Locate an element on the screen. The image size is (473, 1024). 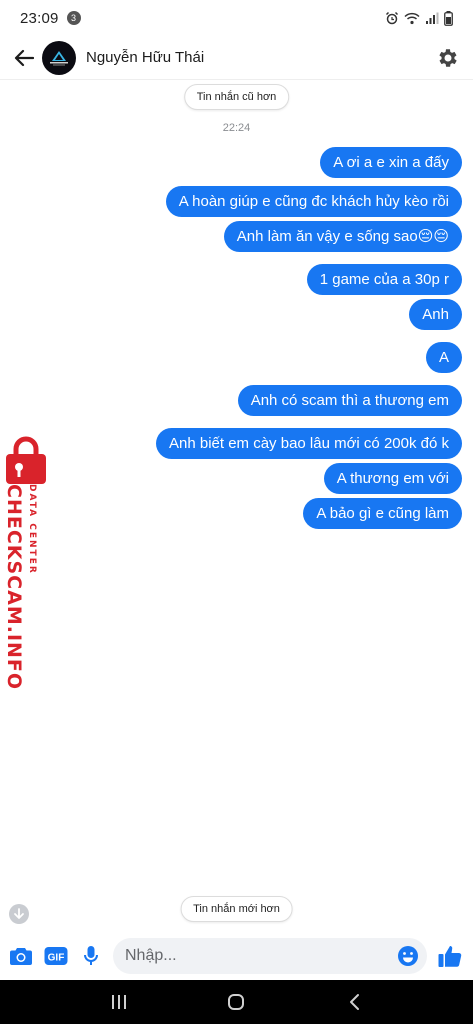
avatar is located at coordinates (59, 57).